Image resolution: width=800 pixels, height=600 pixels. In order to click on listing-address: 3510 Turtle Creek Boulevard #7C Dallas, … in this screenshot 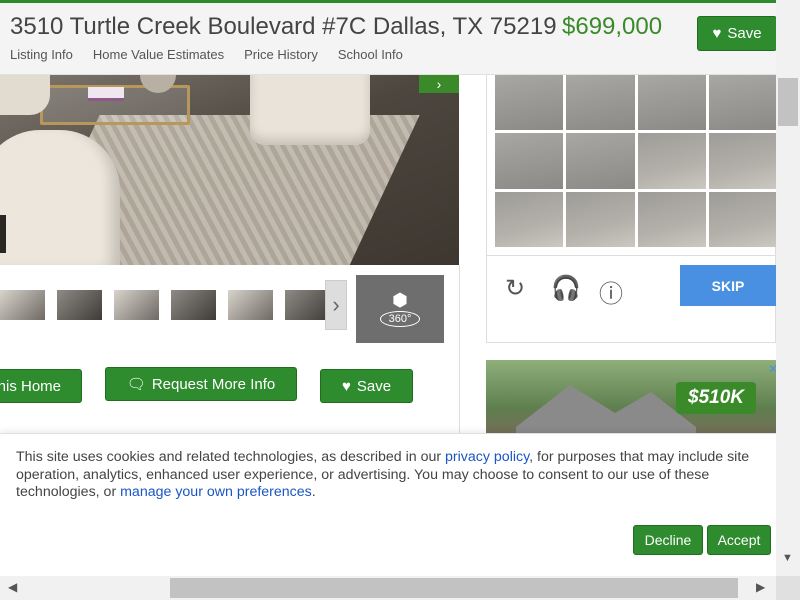, I will do `click(283, 26)`.